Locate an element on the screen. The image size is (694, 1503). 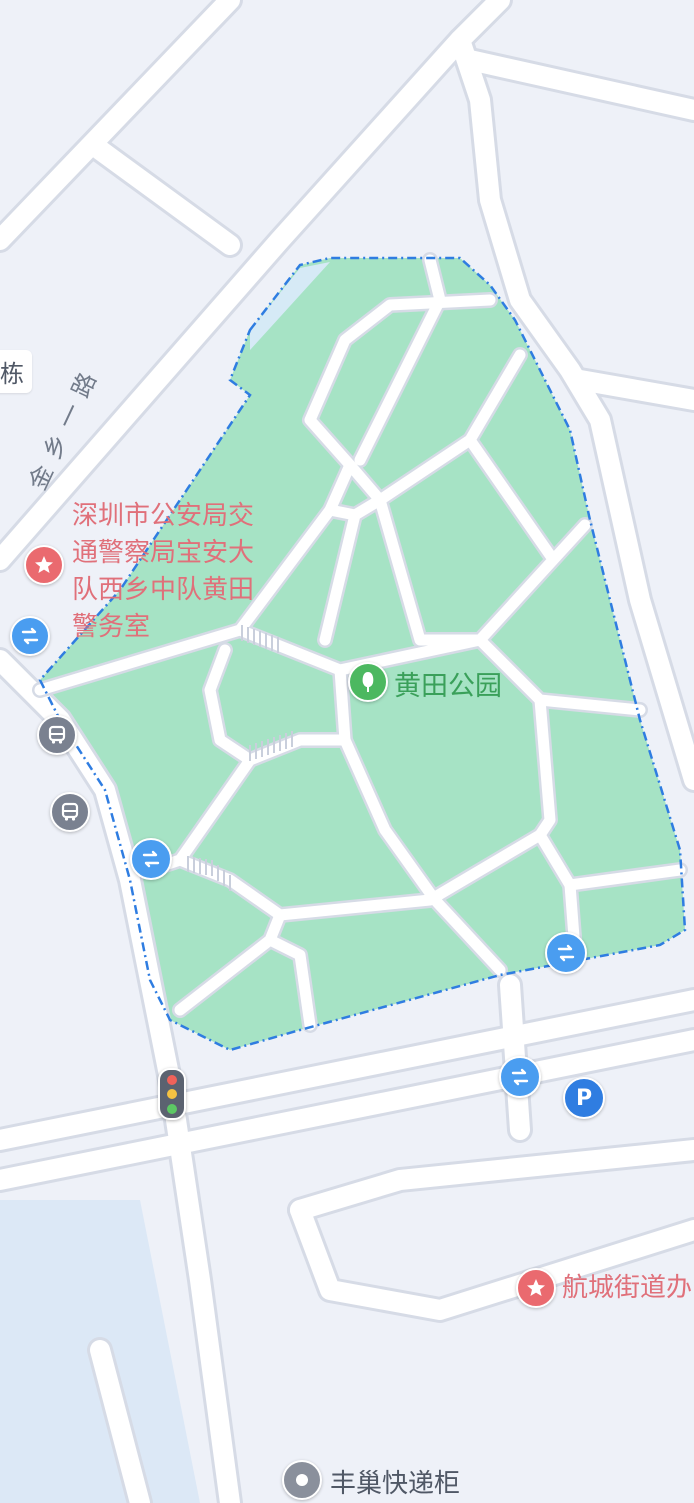
building-label: 栋 is located at coordinates (16, 371).